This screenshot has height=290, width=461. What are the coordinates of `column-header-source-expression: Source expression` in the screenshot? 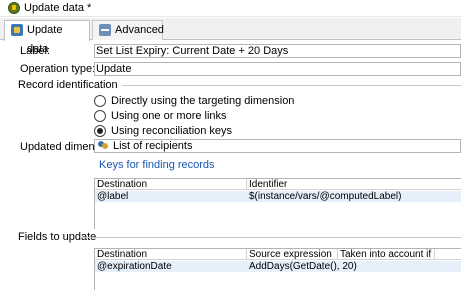 It's located at (290, 254).